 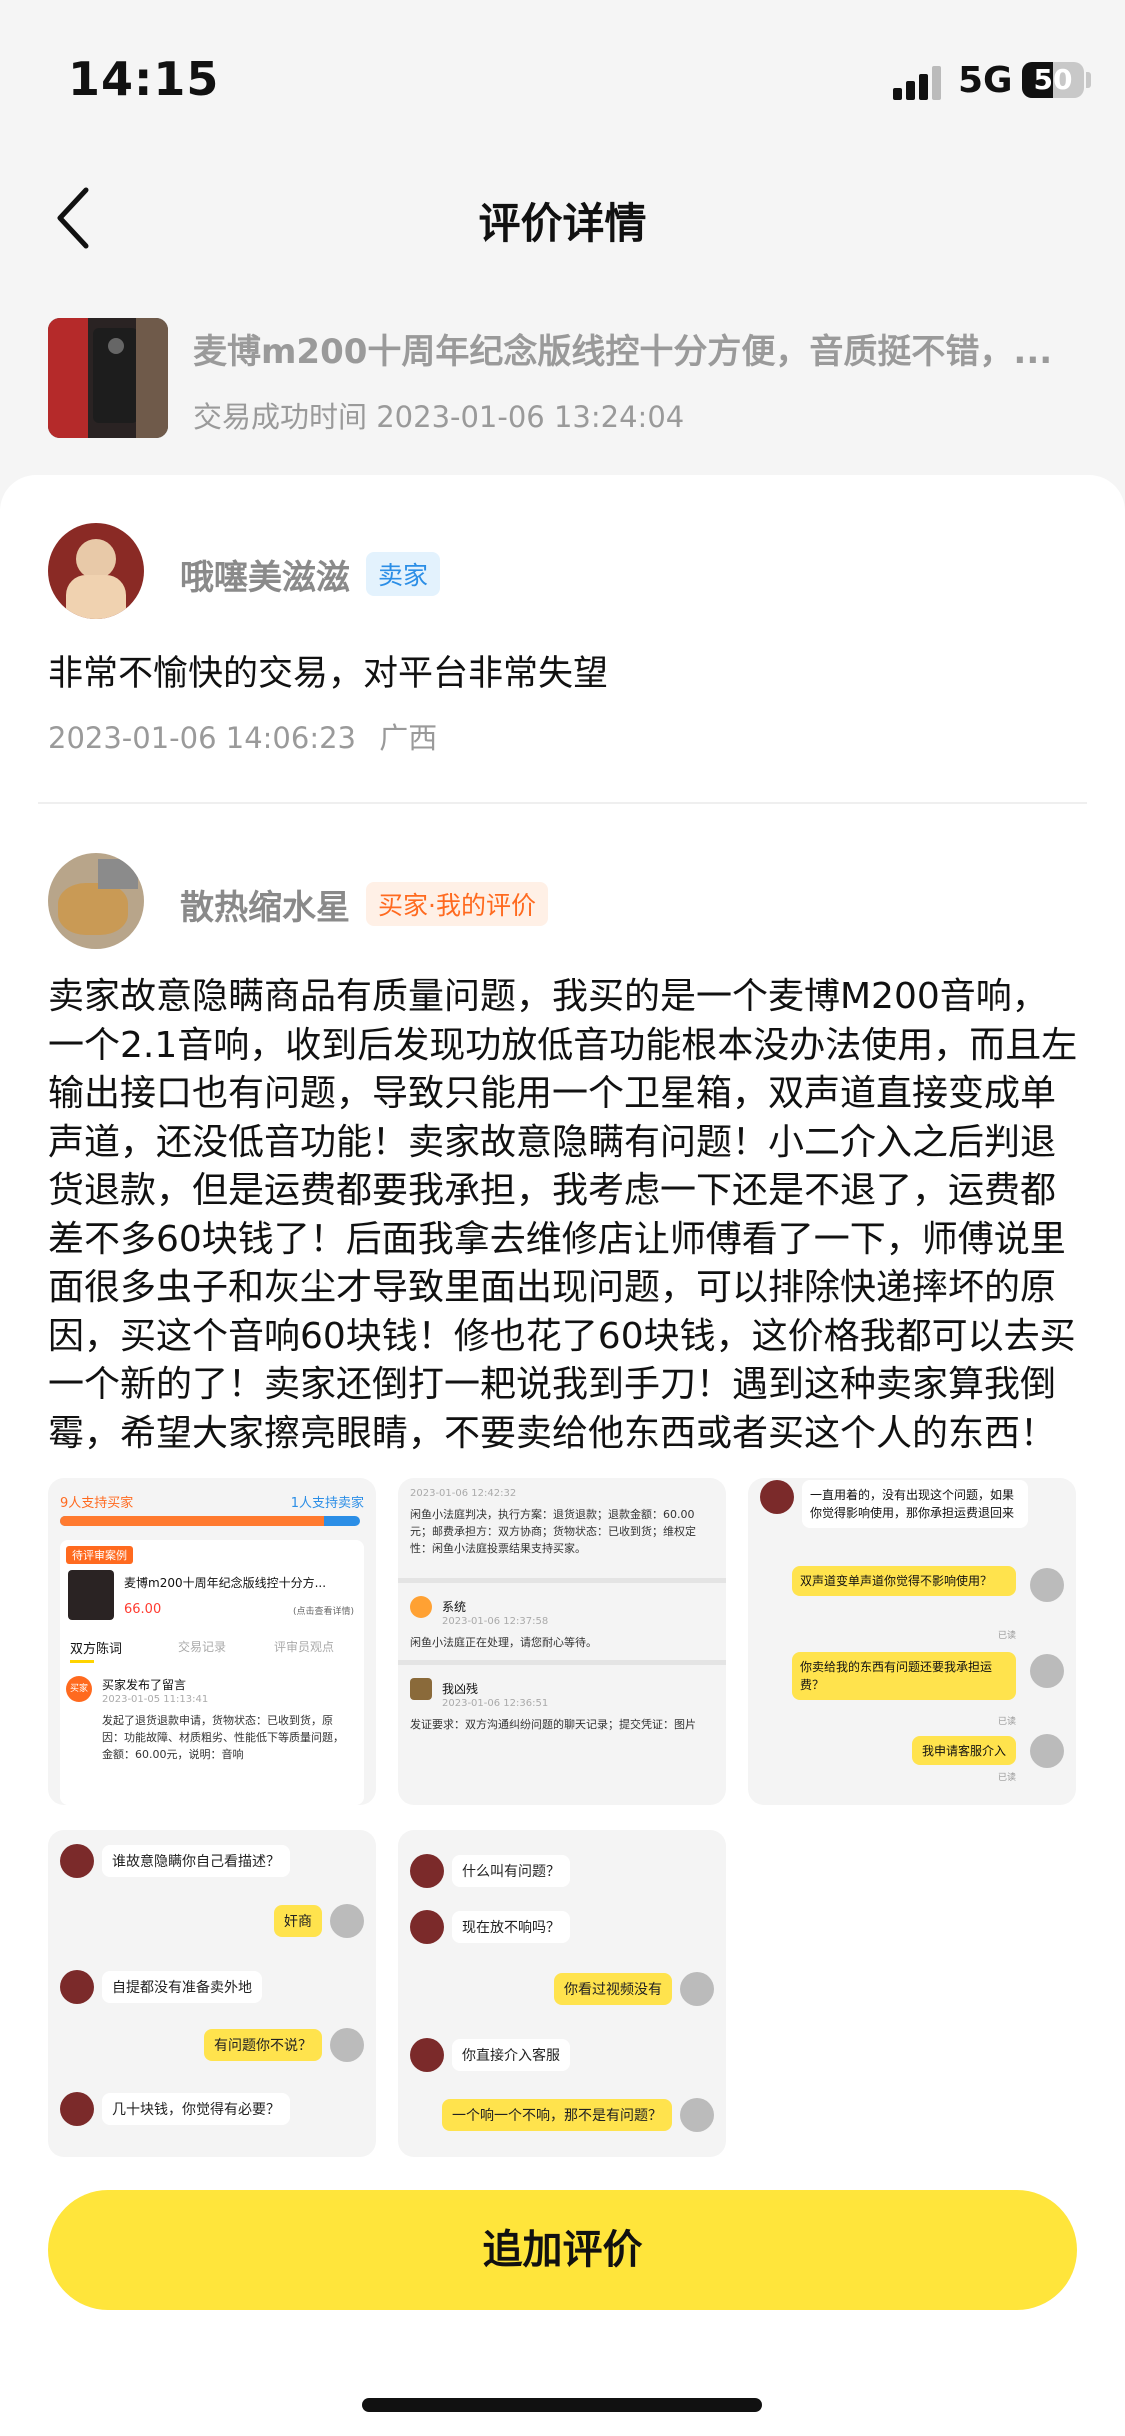 I want to click on chat-row: 几十块钱，你觉得有必要？, so click(x=175, y=2109).